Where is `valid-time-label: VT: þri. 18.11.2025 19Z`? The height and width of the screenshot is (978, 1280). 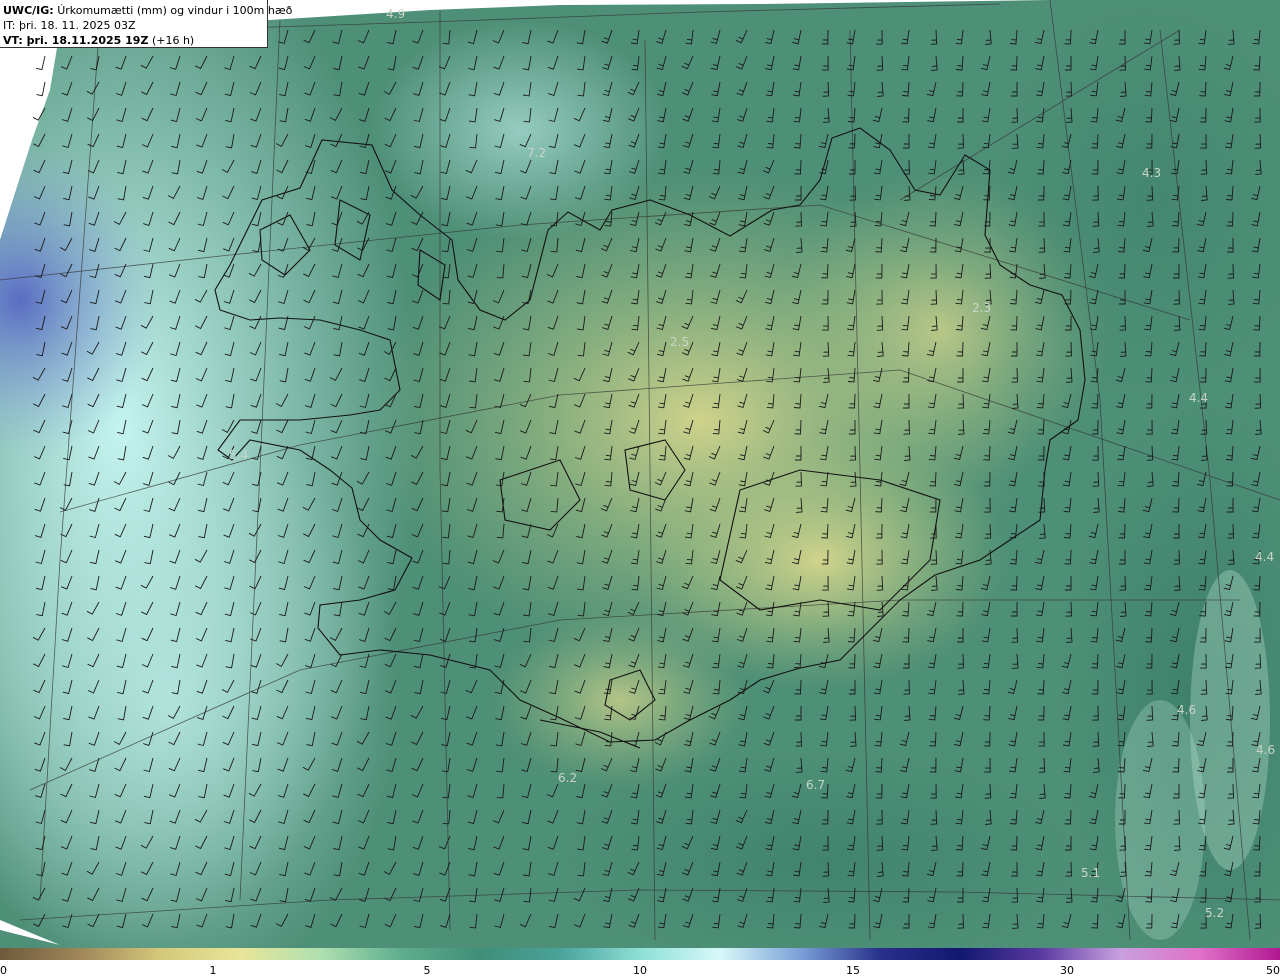 valid-time-label: VT: þri. 18.11.2025 19Z is located at coordinates (76, 40).